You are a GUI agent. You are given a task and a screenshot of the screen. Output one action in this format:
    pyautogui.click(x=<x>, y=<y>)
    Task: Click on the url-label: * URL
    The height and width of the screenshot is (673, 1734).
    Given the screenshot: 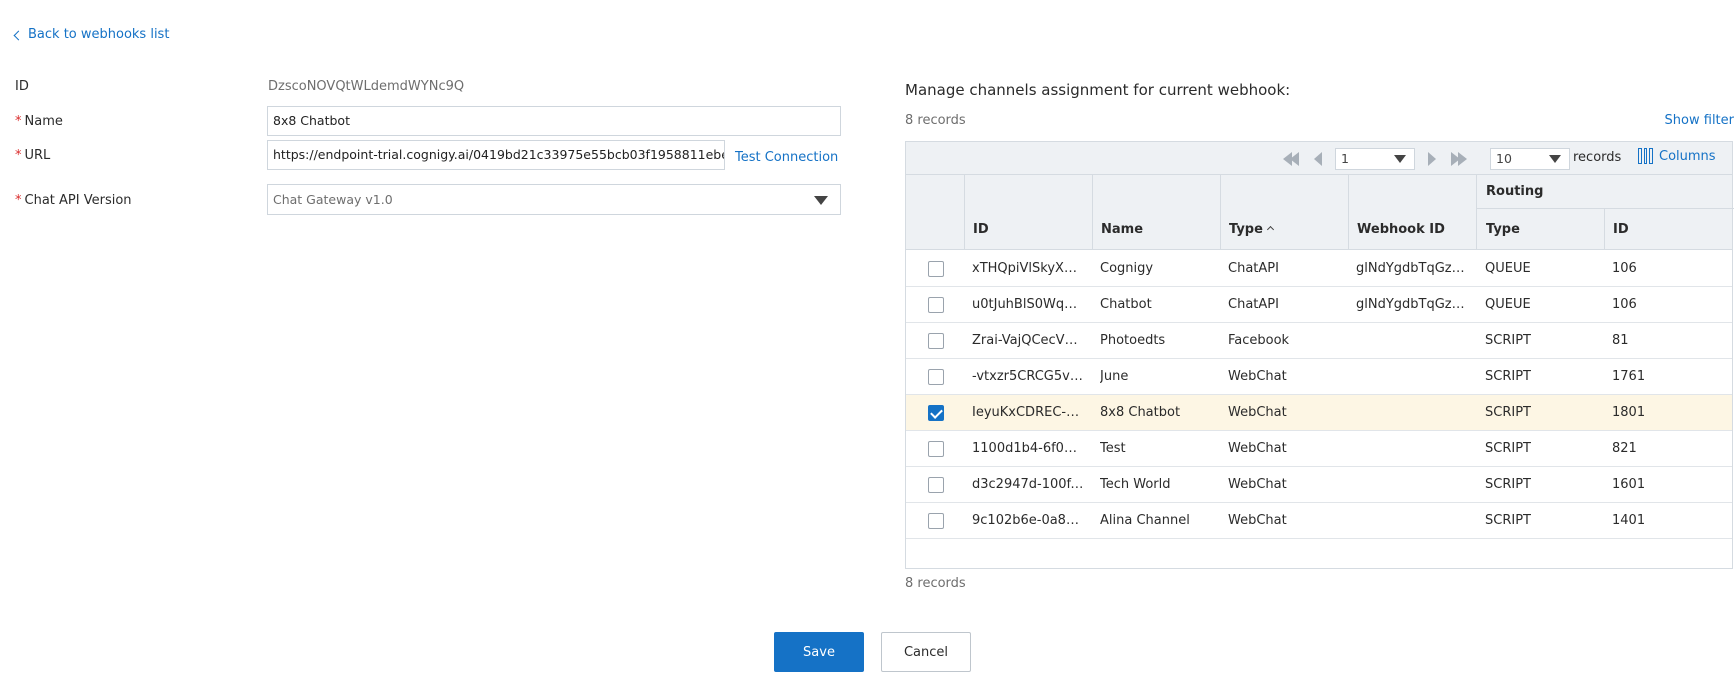 What is the action you would take?
    pyautogui.click(x=32, y=155)
    